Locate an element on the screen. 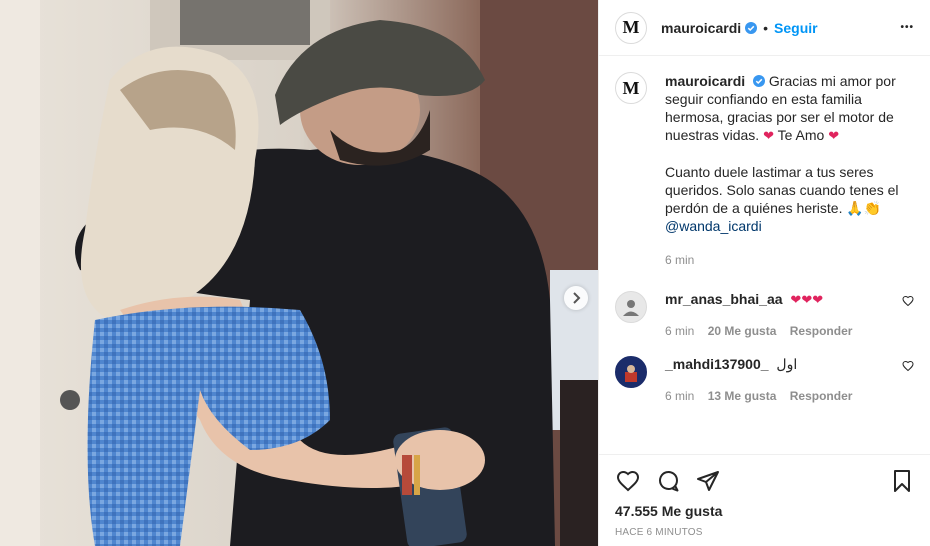 This screenshot has height=546, width=930. comment-username: _mahdi137900_ is located at coordinates (717, 364).